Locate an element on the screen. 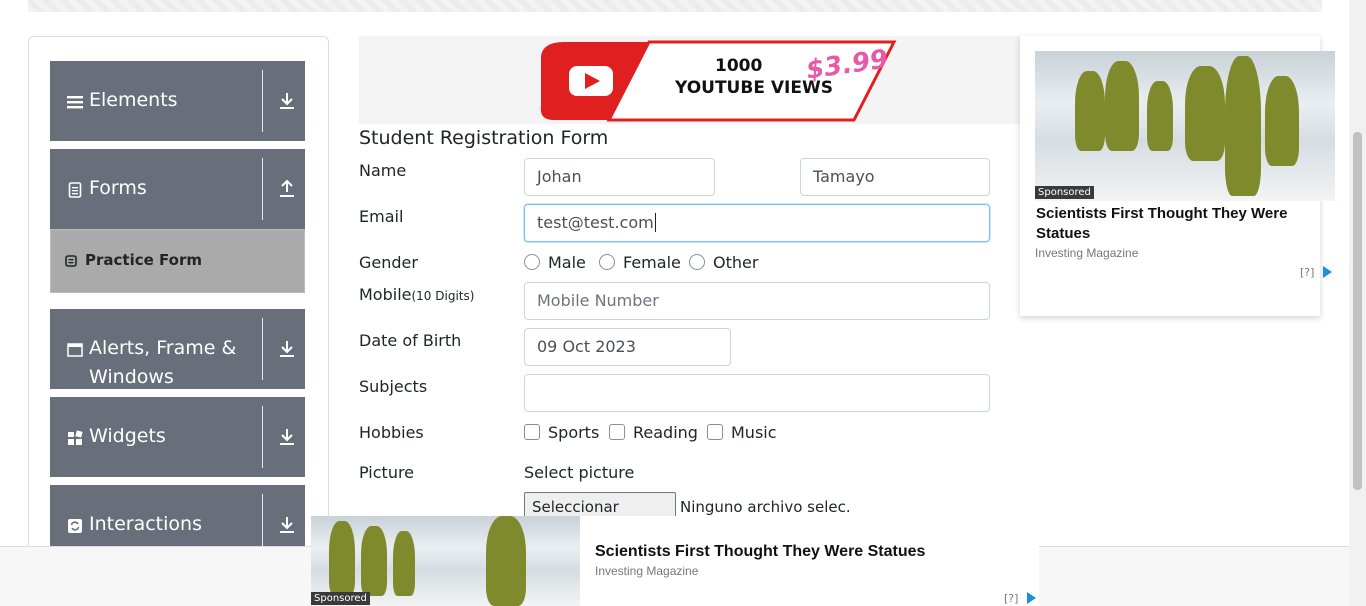 The width and height of the screenshot is (1366, 606). sidebar-group-alerts-frame-windows: Alerts, Frame & Windows is located at coordinates (177, 349).